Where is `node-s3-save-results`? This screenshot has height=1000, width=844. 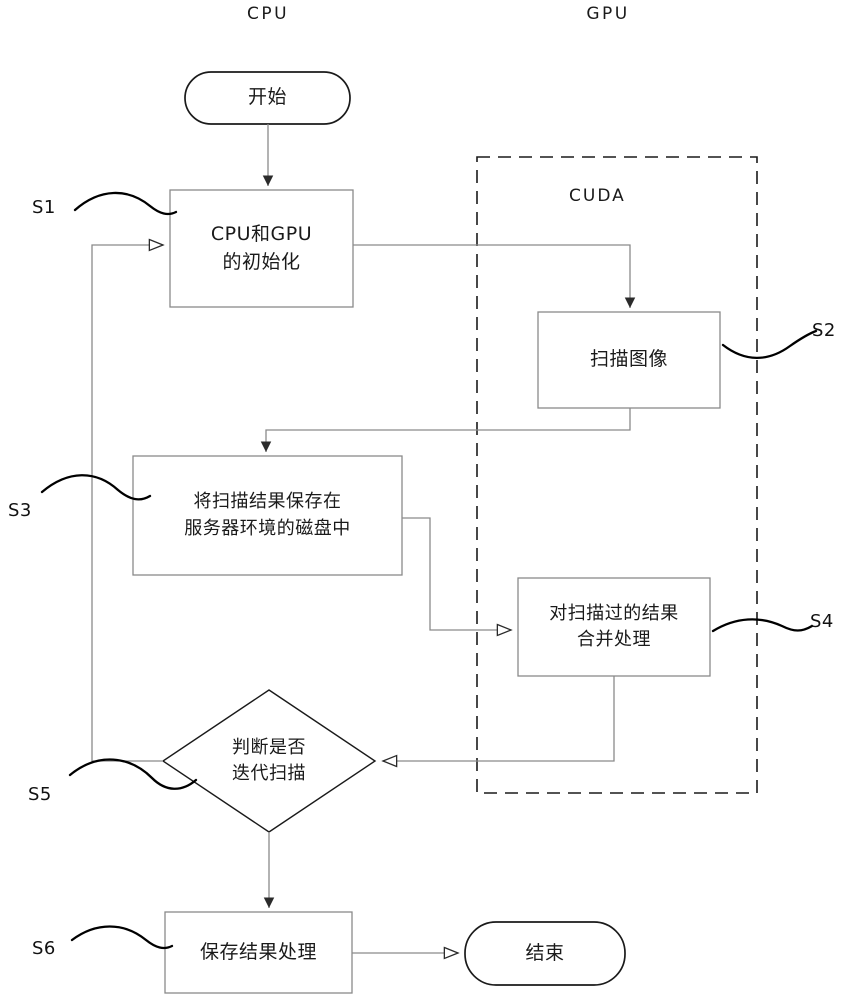 node-s3-save-results is located at coordinates (267, 515).